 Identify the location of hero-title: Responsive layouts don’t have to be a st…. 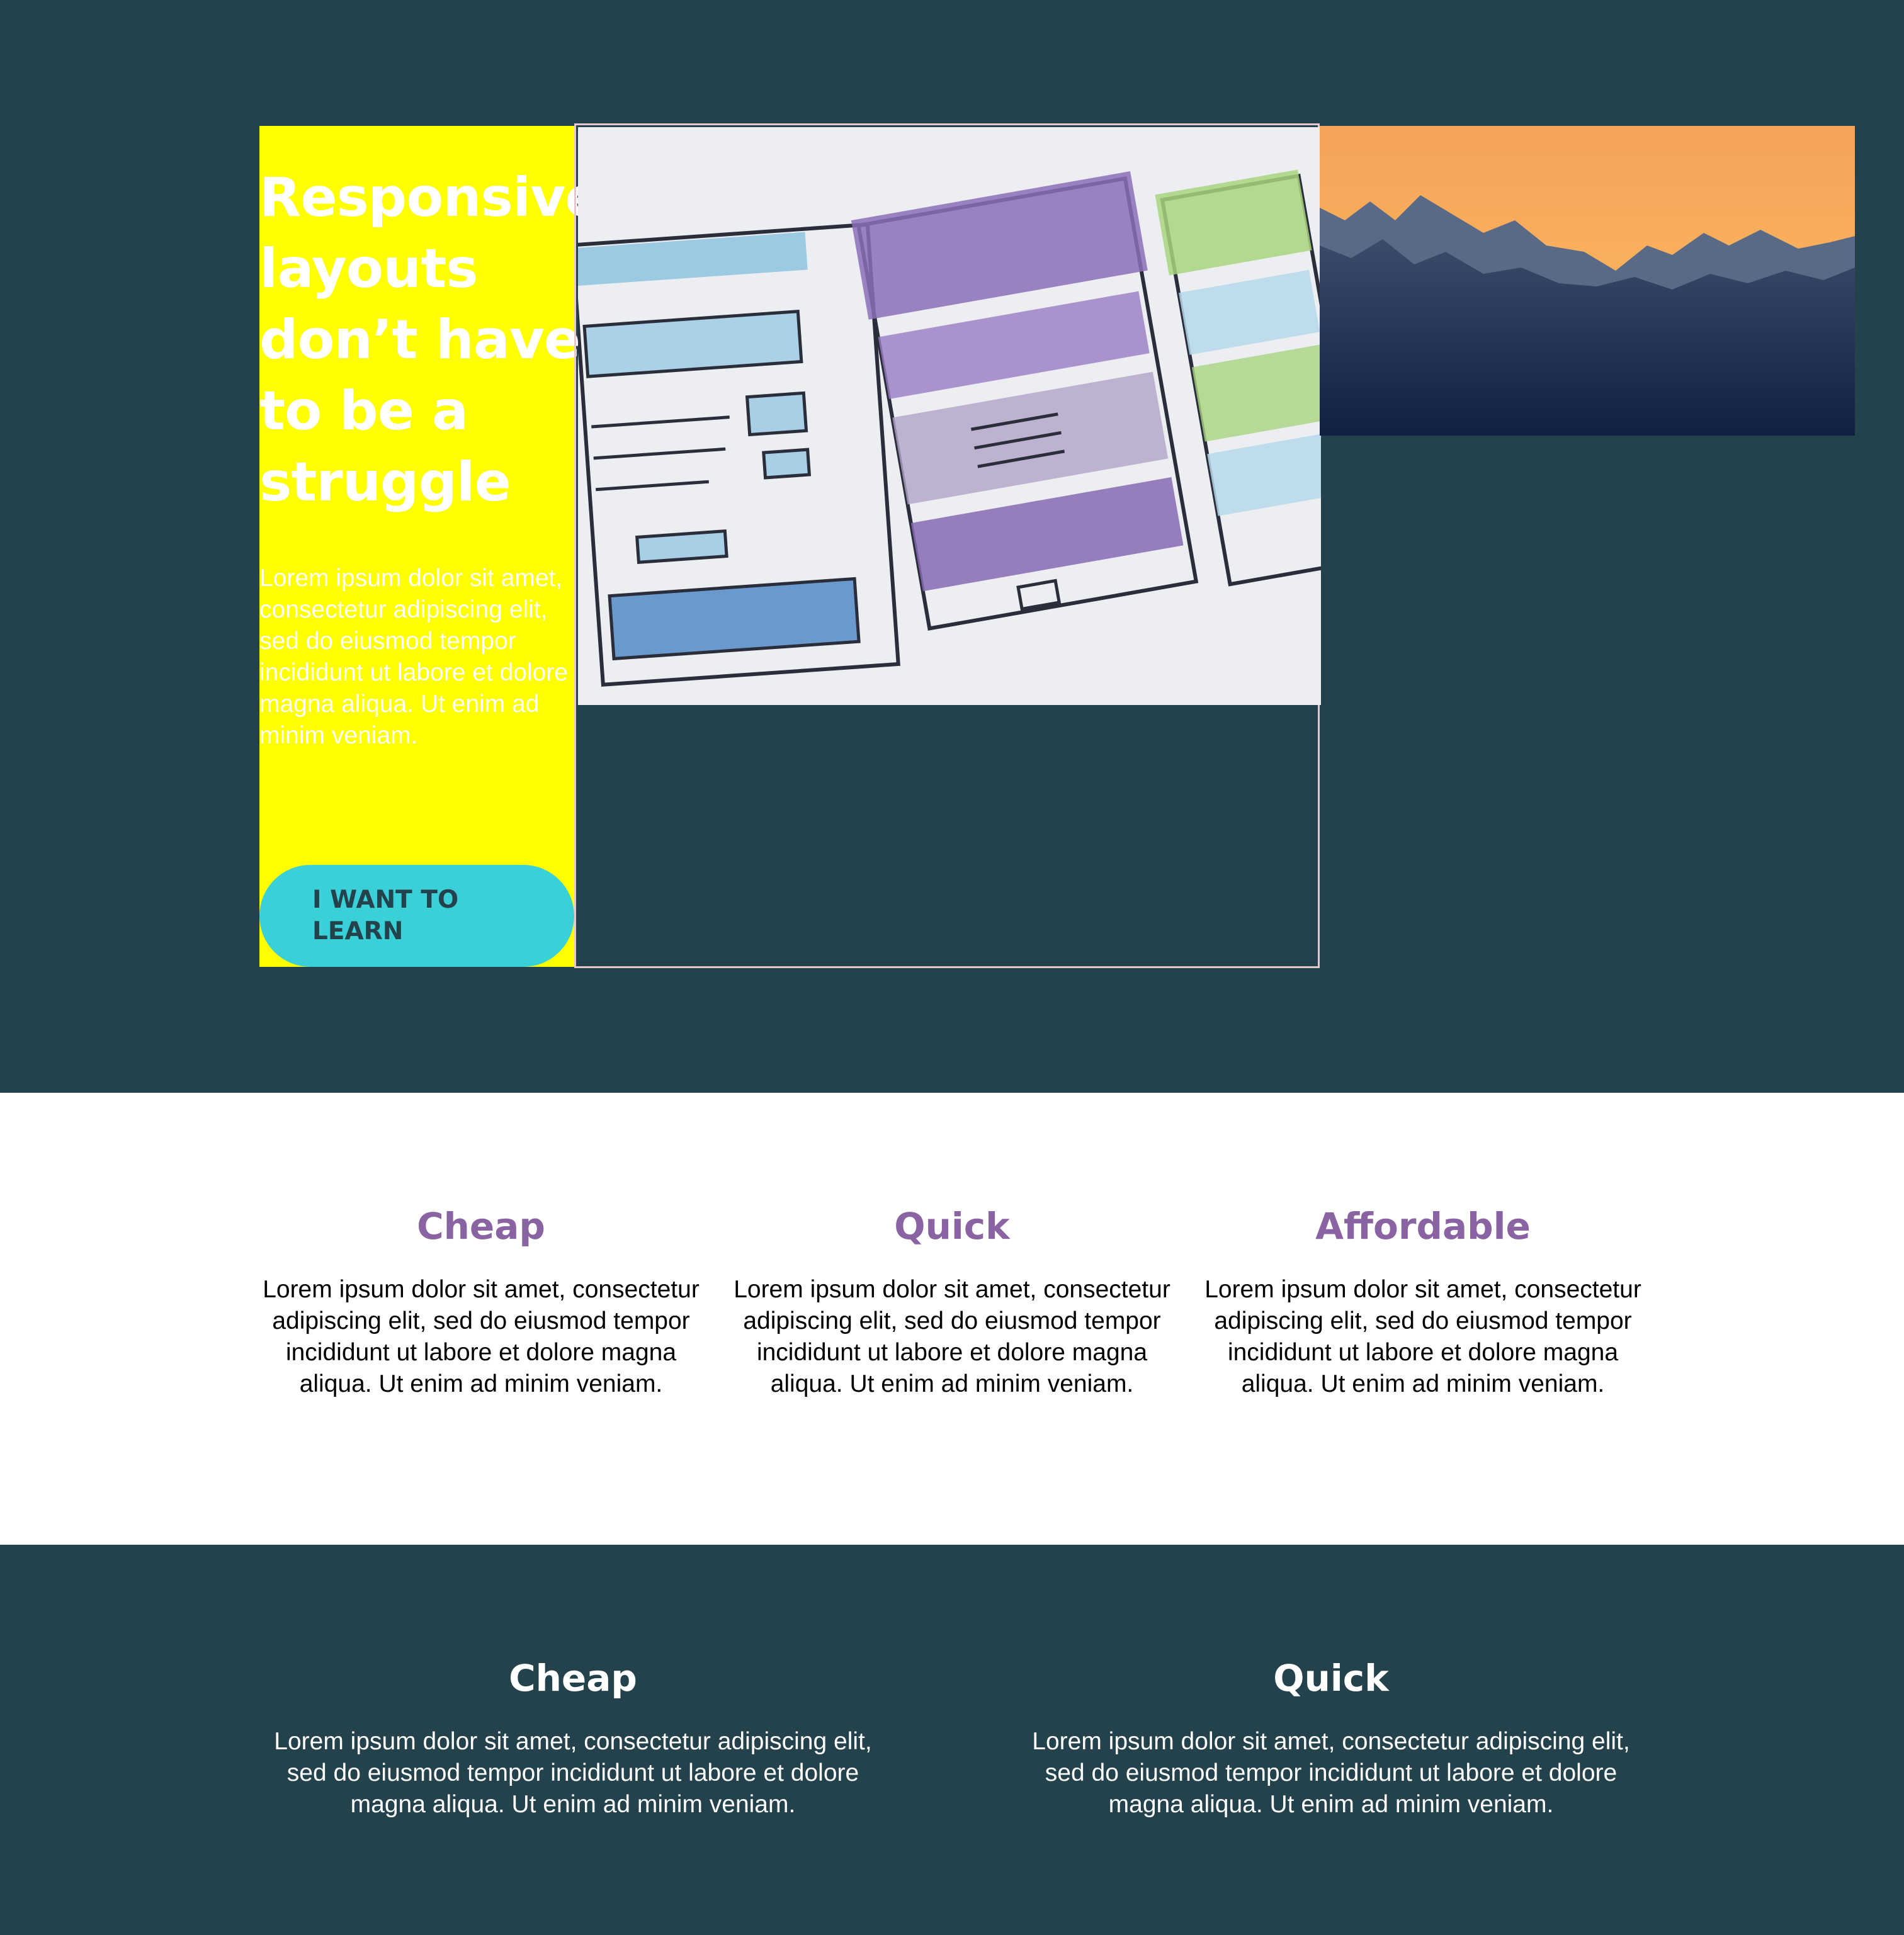
(430, 340).